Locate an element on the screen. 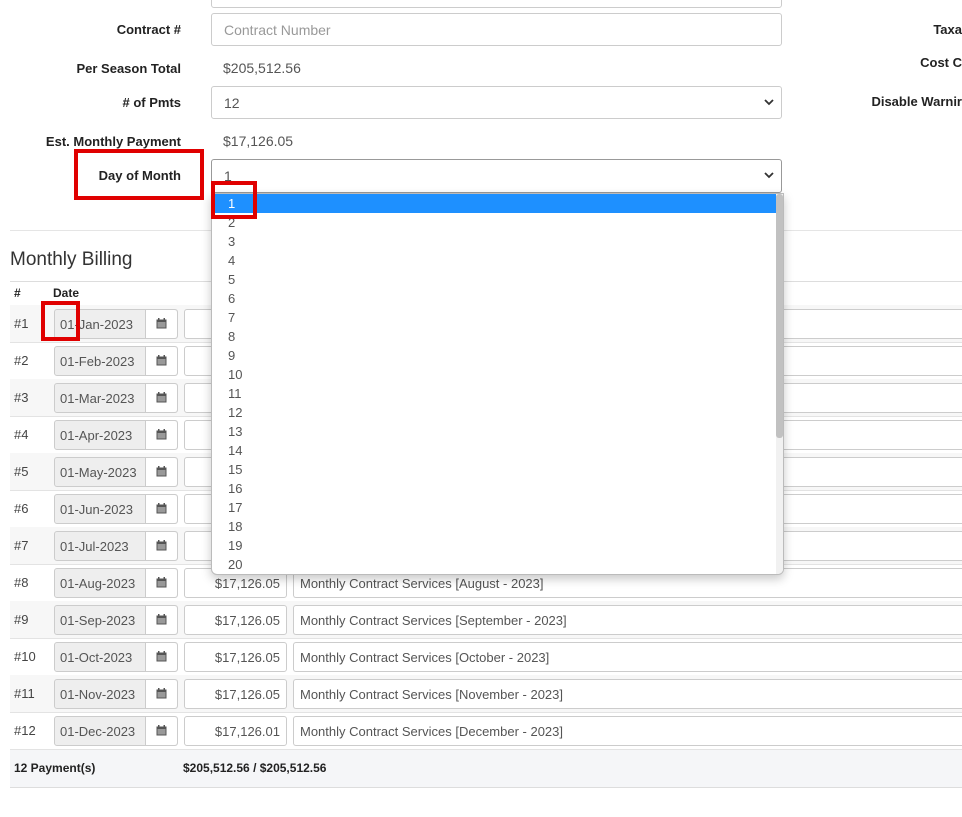  date-value: 01-Aug-2023 is located at coordinates (98, 583).